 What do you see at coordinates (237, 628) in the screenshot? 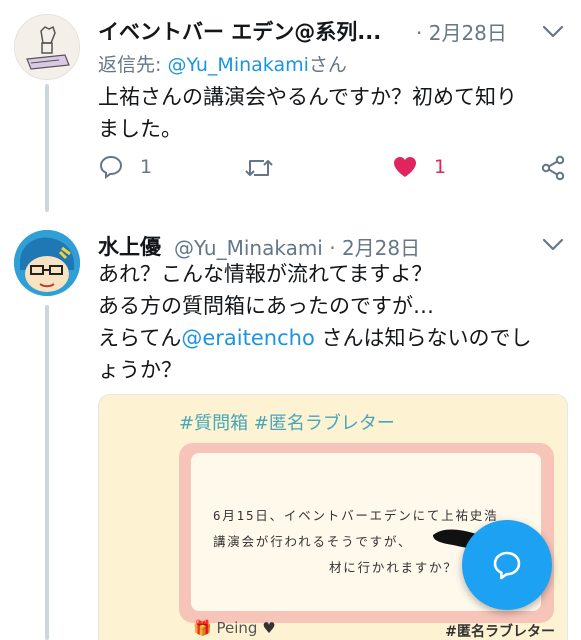
I see `peing-logo-text: Peing` at bounding box center [237, 628].